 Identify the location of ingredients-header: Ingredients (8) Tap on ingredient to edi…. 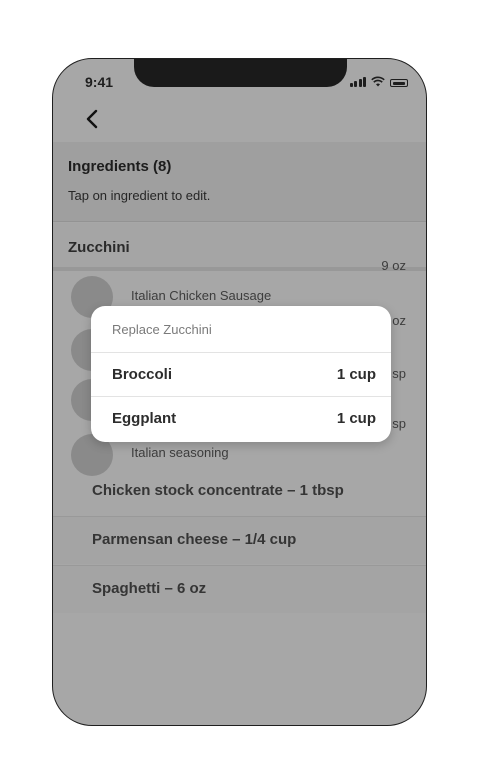
(239, 182).